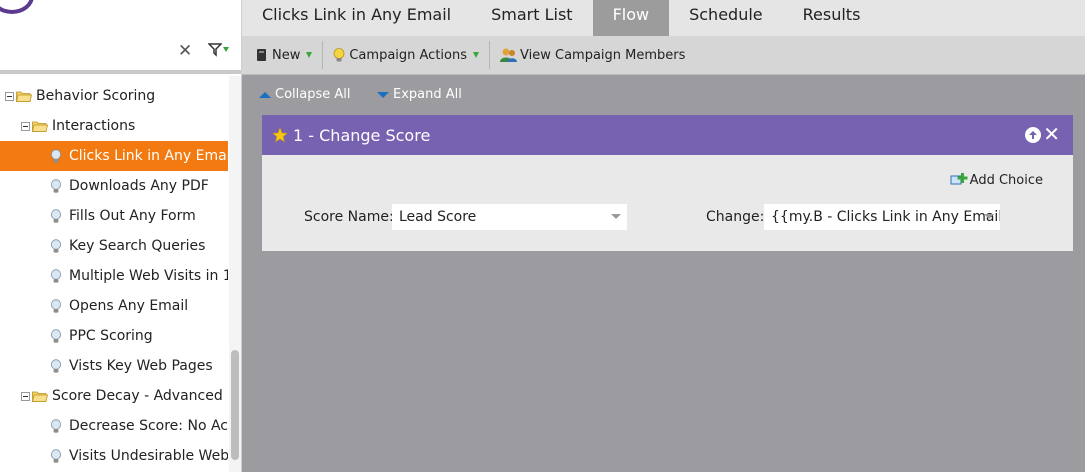 The image size is (1085, 472). Describe the element at coordinates (885, 217) in the screenshot. I see `change-value: {{my.B - Clicks Link in Any Email` at that location.